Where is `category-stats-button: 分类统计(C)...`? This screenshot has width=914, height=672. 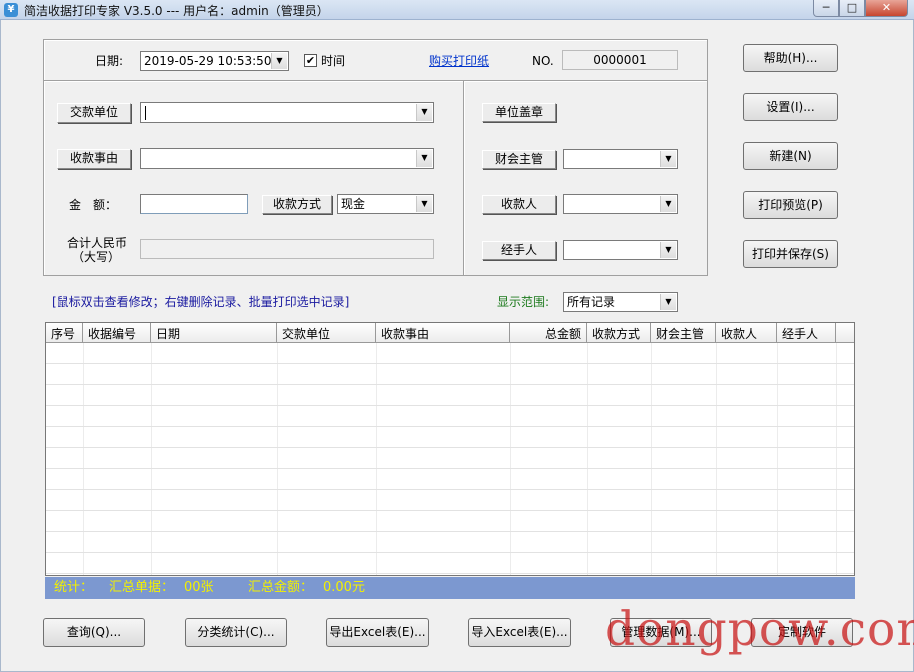
category-stats-button: 分类统计(C)... is located at coordinates (236, 632).